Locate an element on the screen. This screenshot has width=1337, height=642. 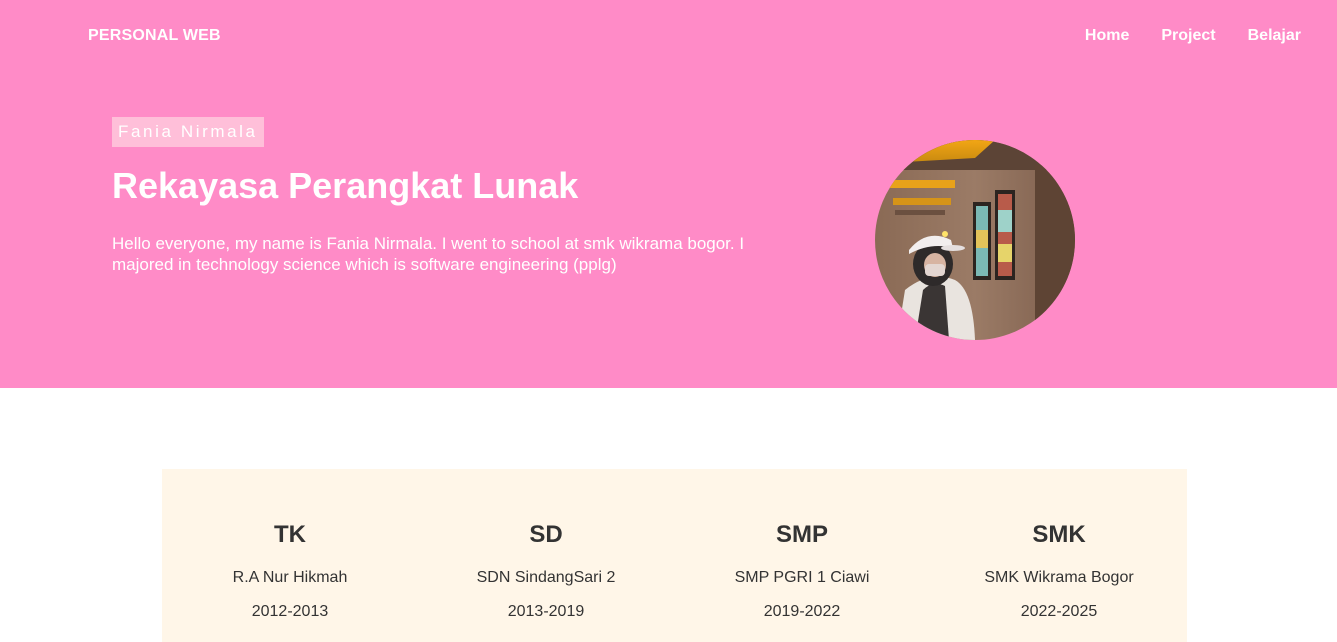
education-school: SMP PGRI 1 Ciawi is located at coordinates (802, 577).